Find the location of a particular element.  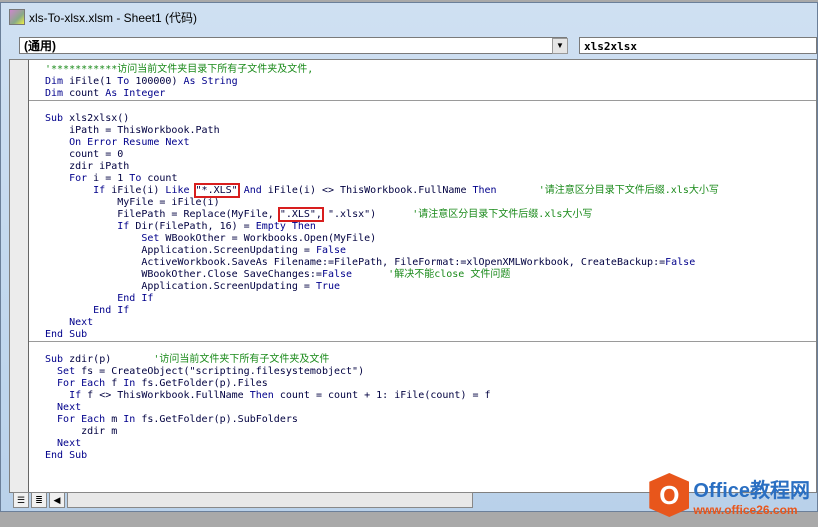

code-line: zdir iPath is located at coordinates (430, 167).